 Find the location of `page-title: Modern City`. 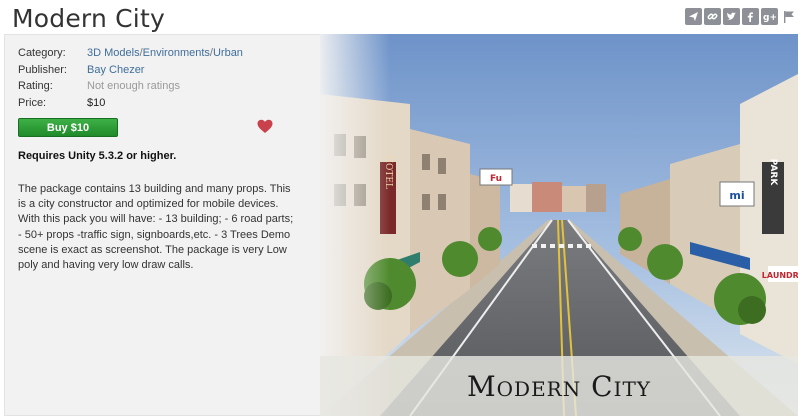

page-title: Modern City is located at coordinates (88, 18).